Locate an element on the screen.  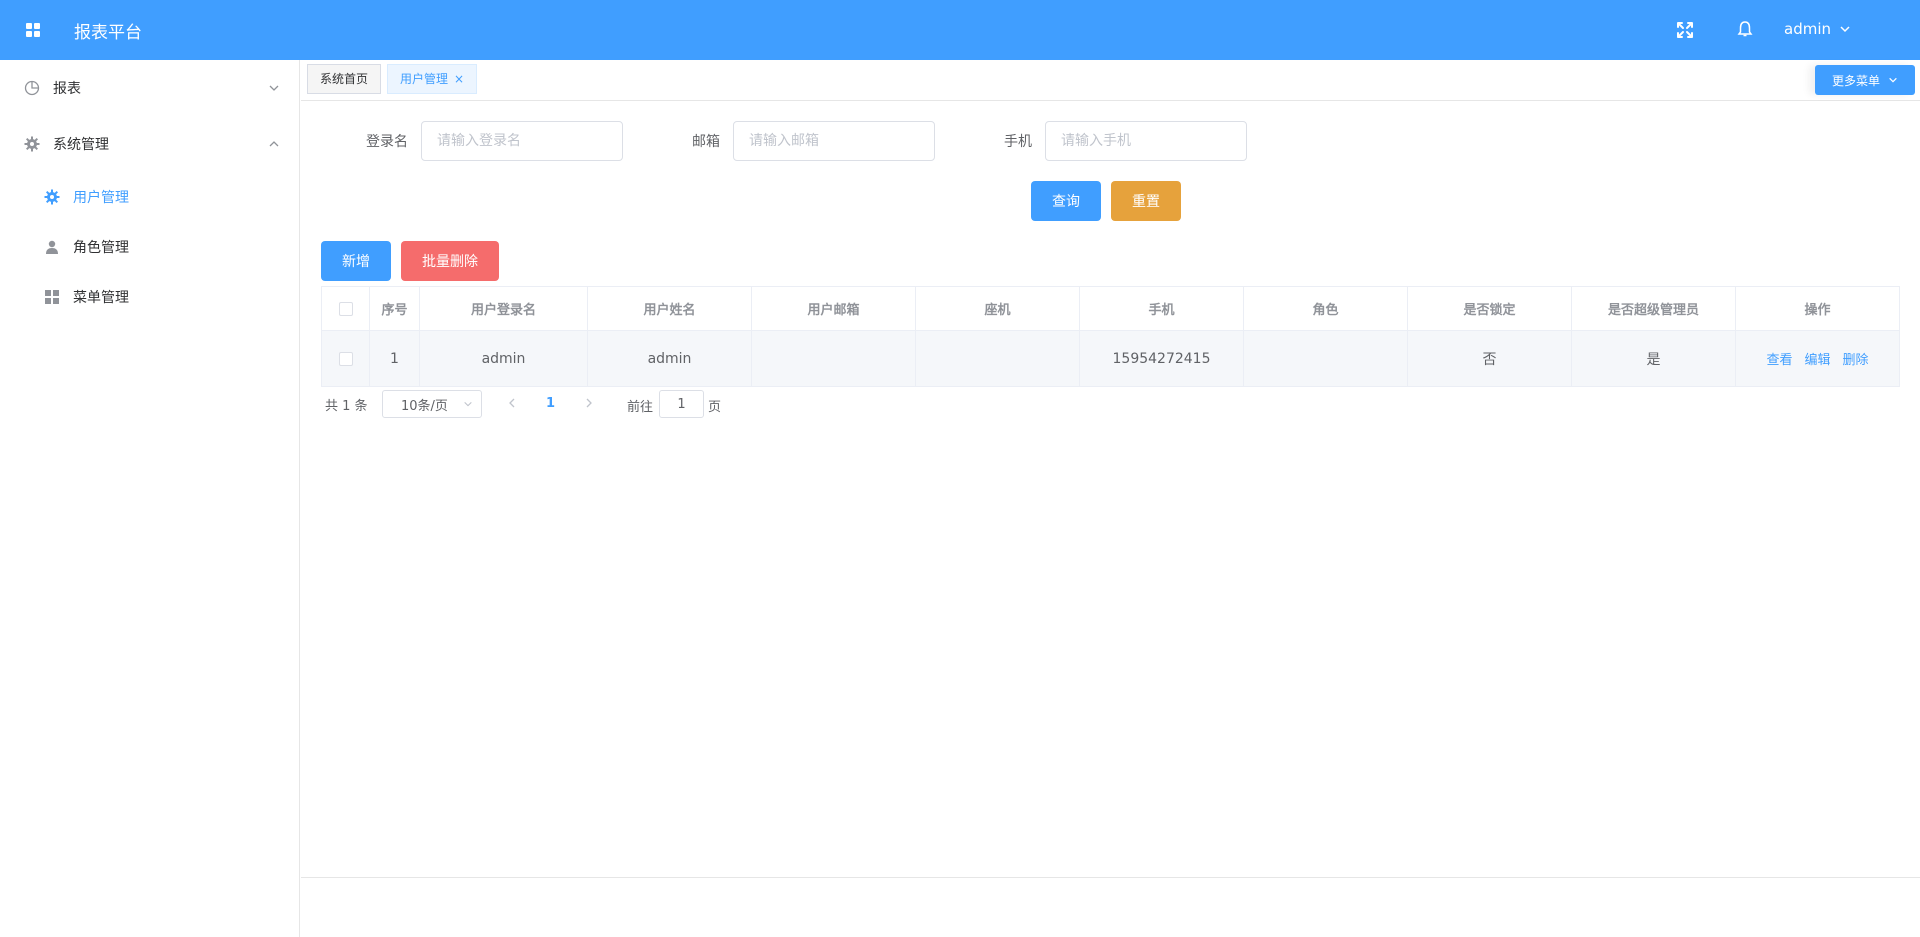
column-header: 用户邮箱 is located at coordinates (833, 308).